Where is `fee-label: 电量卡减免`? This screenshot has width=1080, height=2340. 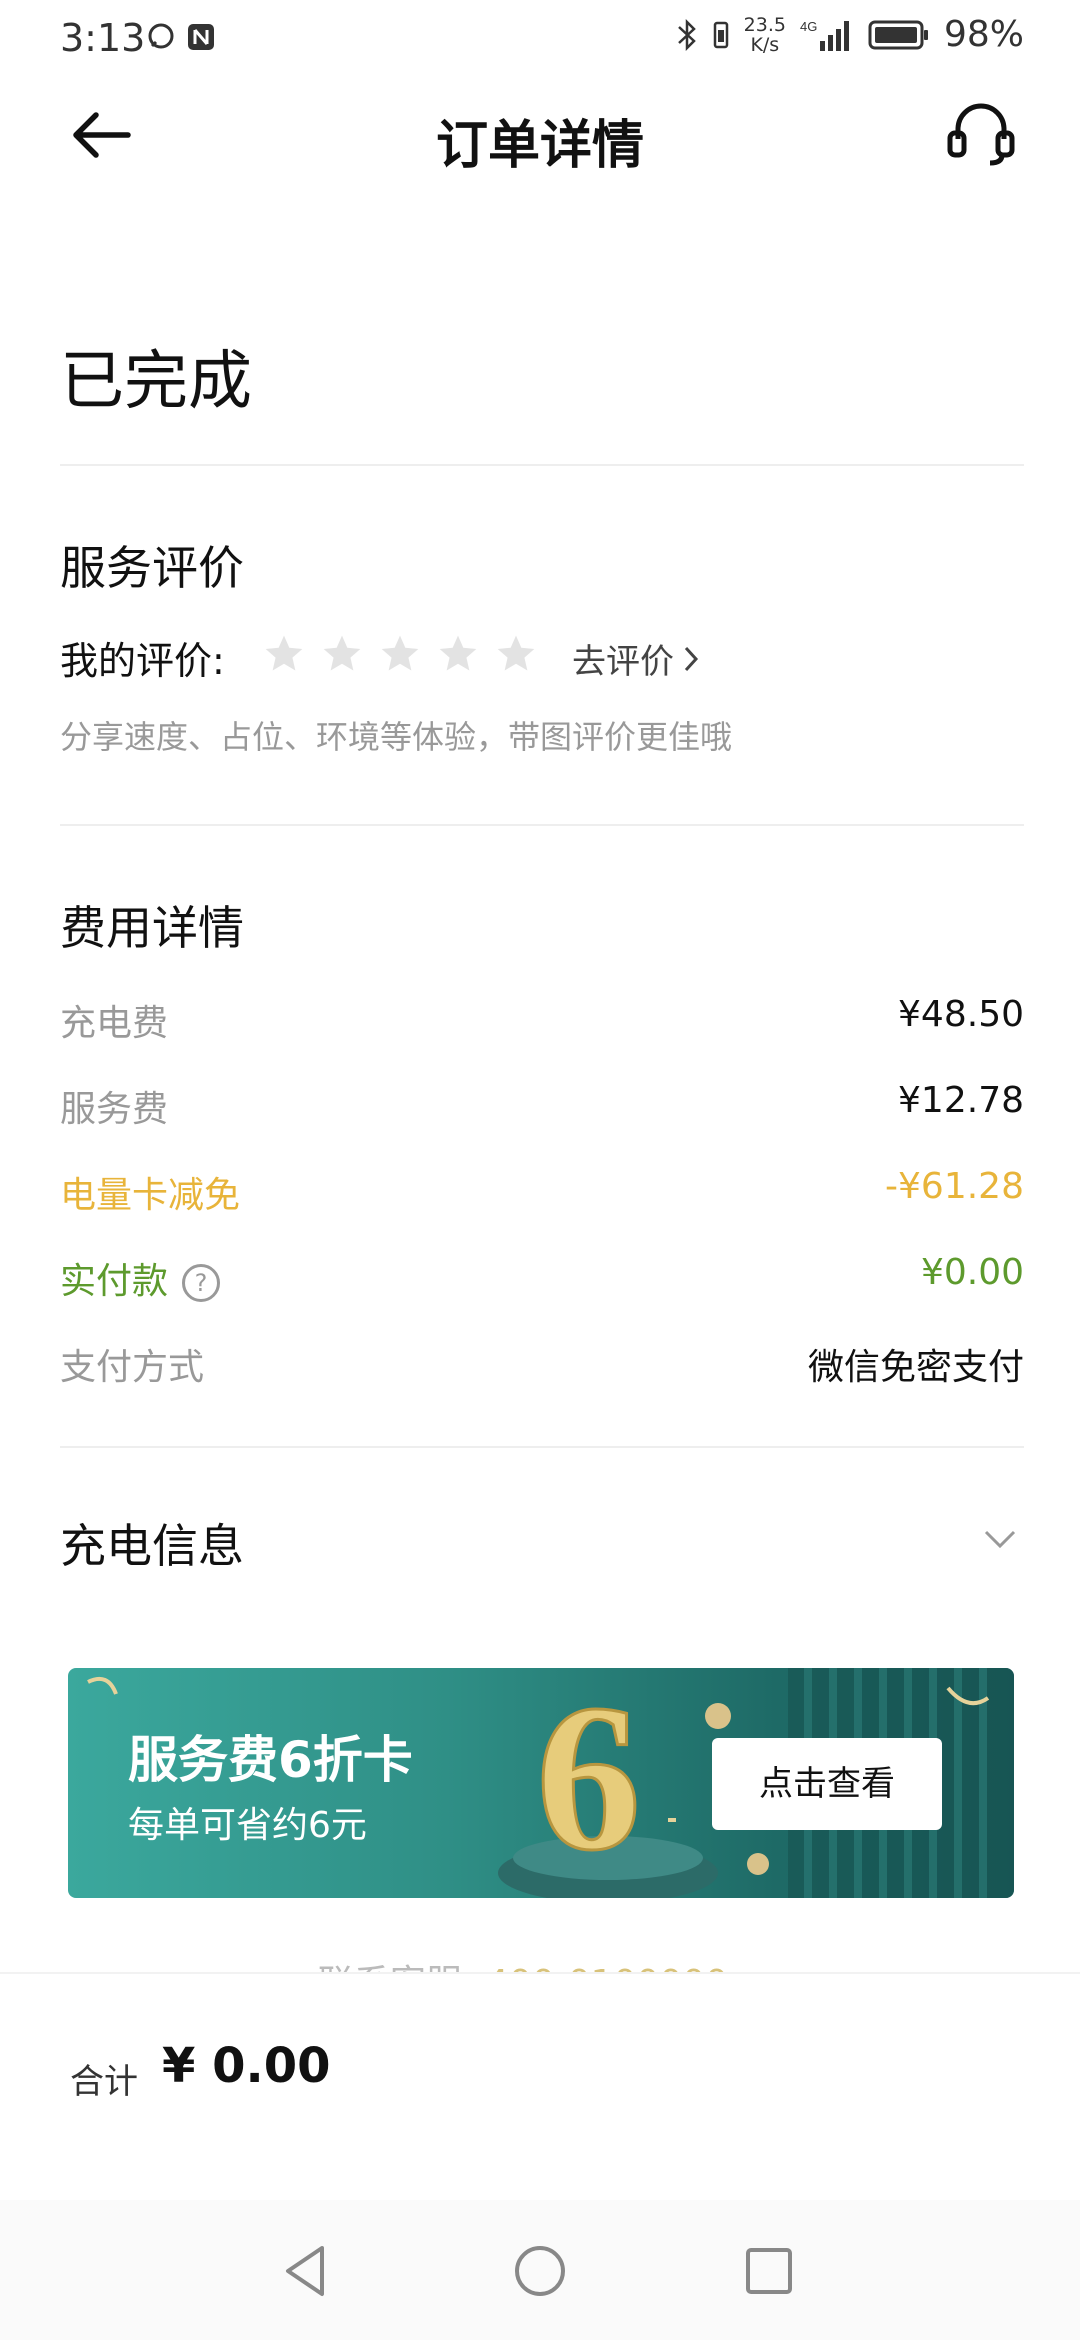 fee-label: 电量卡减免 is located at coordinates (150, 1195).